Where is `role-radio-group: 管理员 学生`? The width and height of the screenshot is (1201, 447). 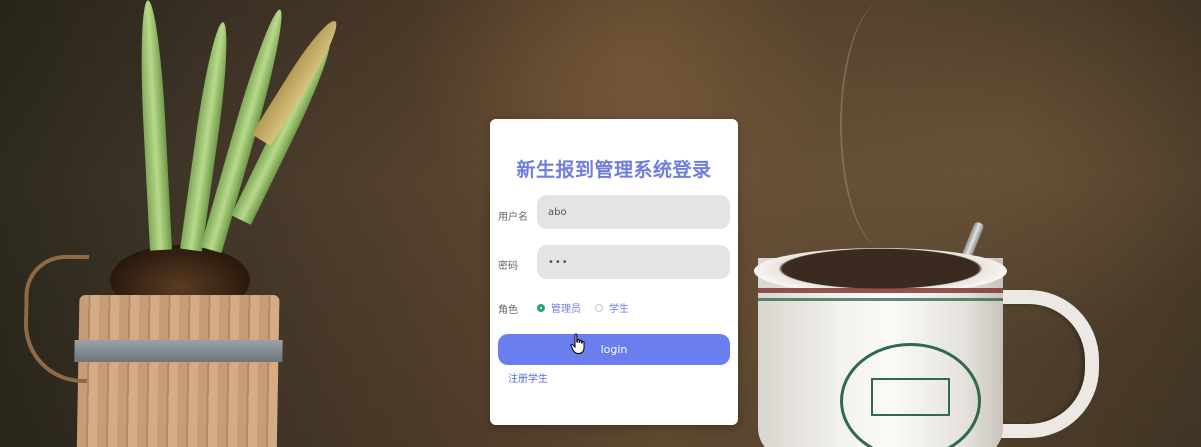
role-radio-group: 管理员 学生 is located at coordinates (583, 307).